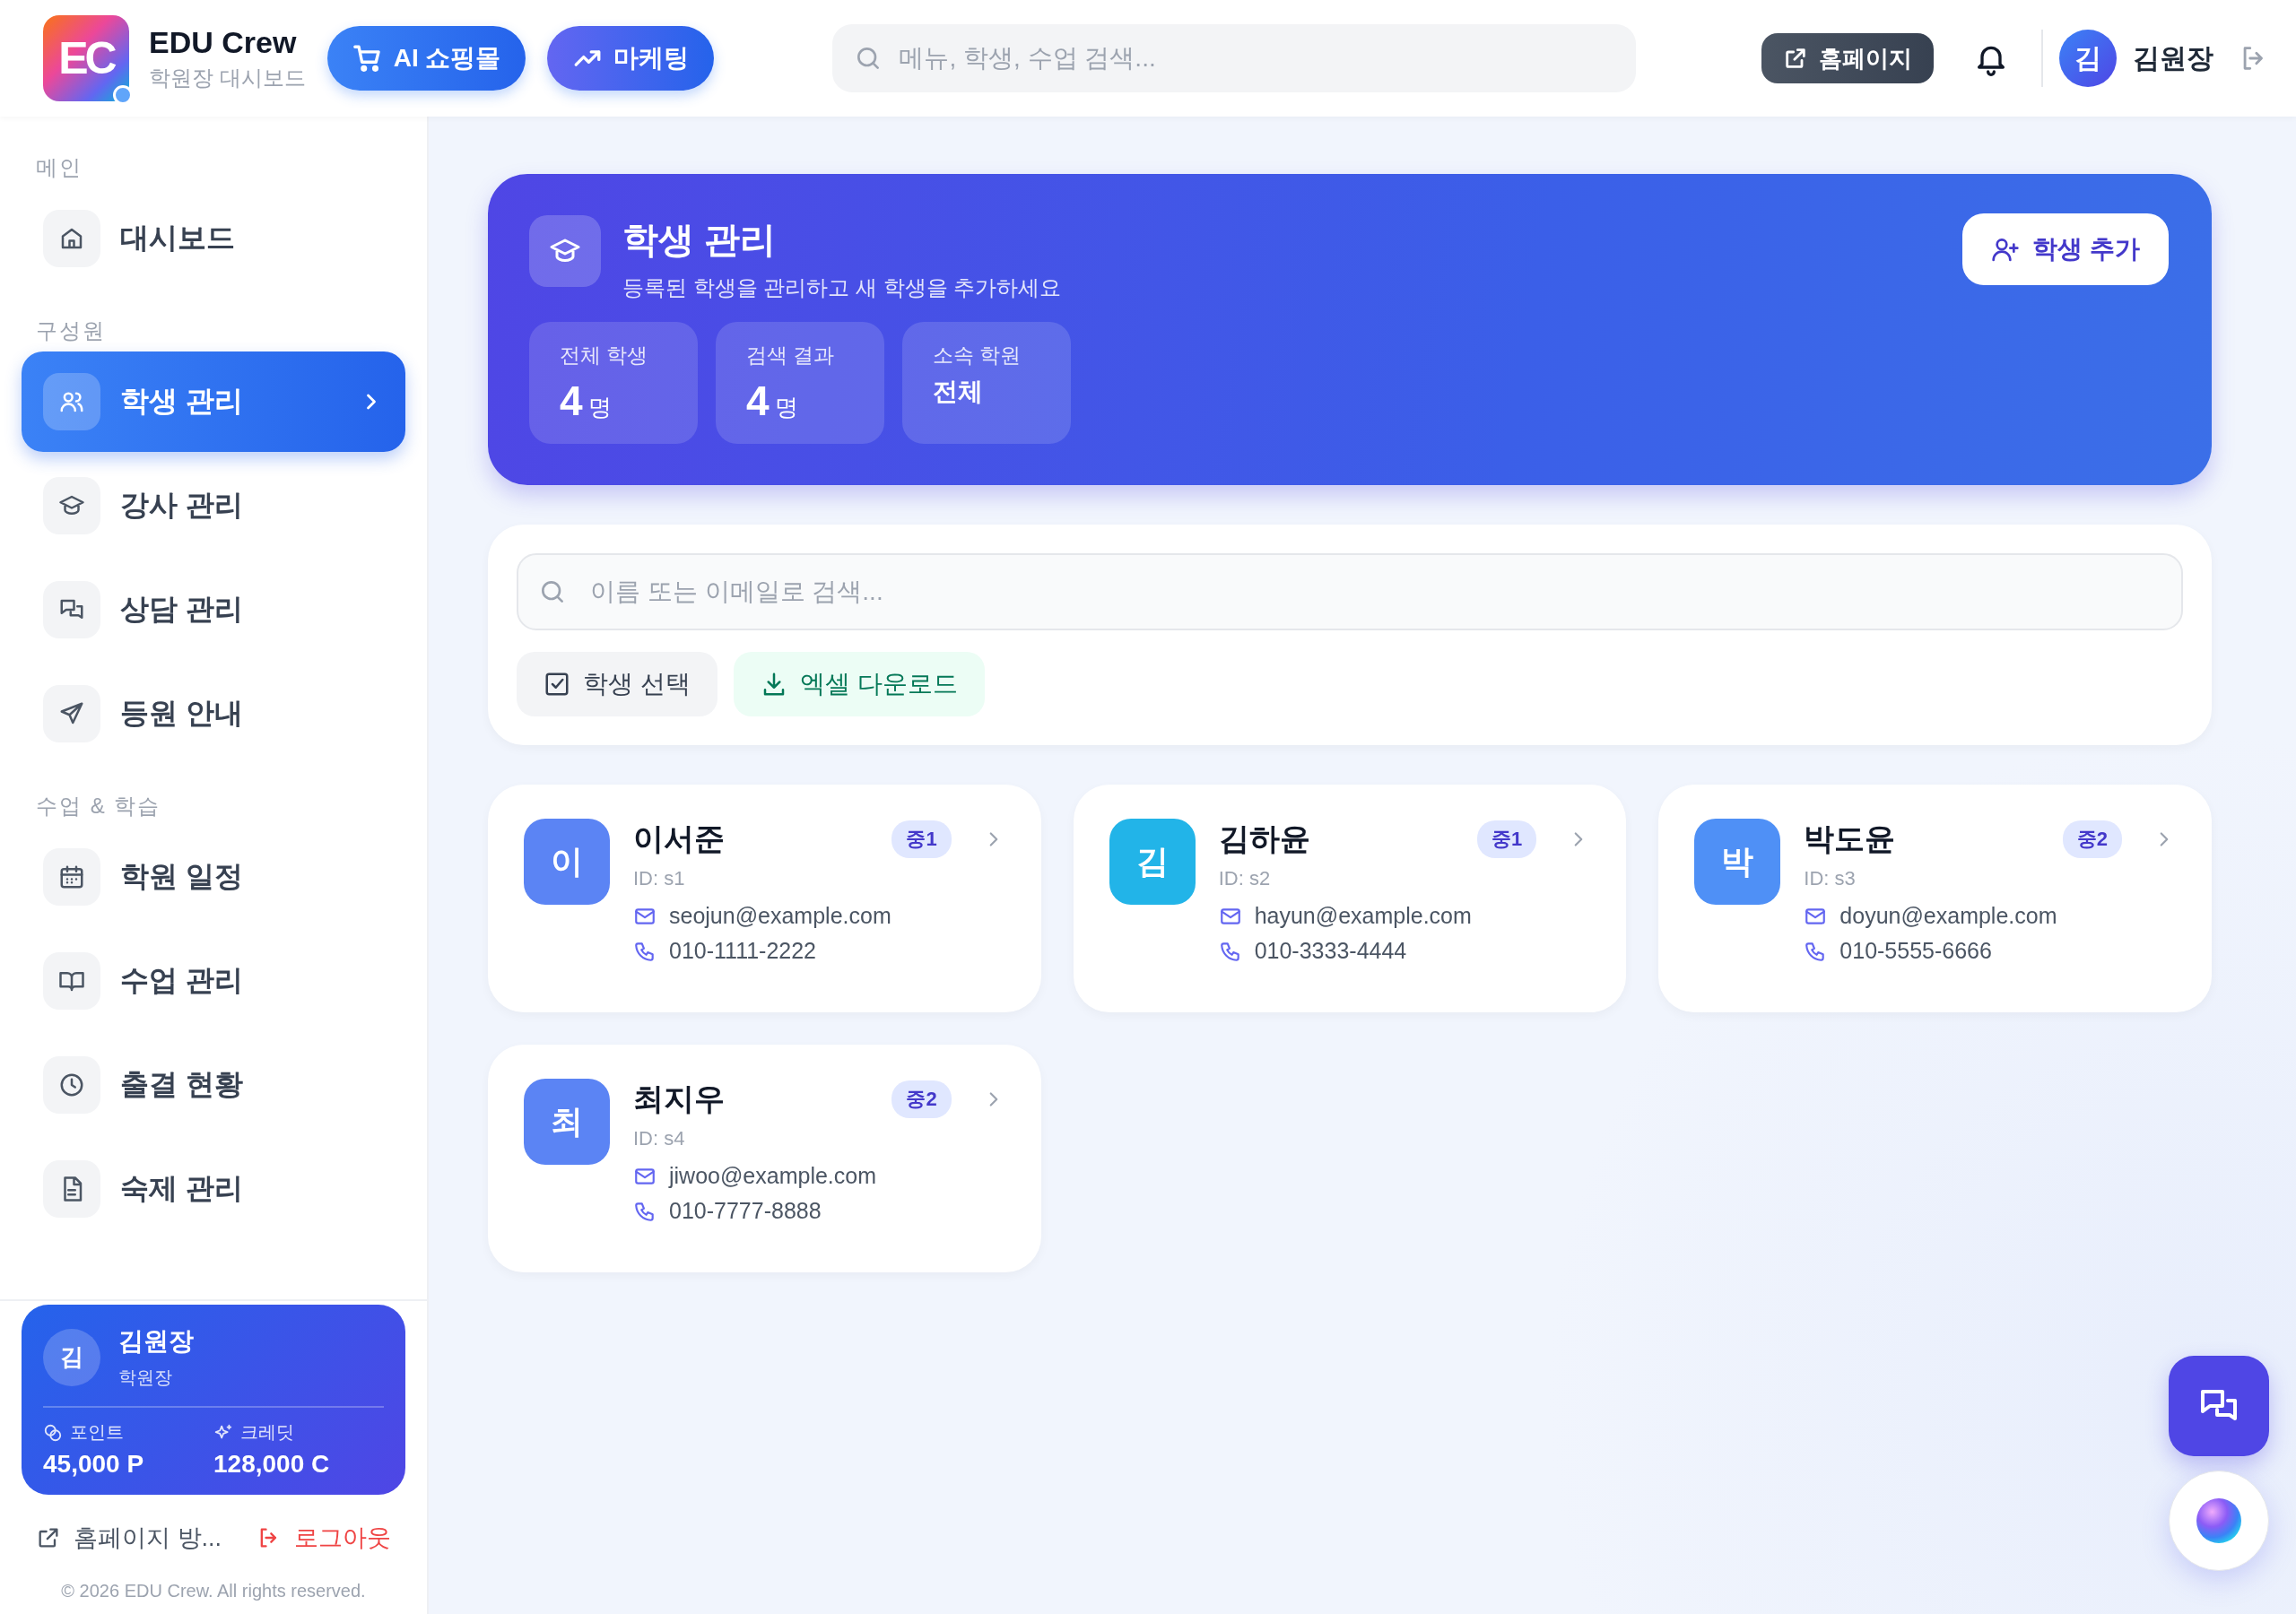  I want to click on section-label: 메인, so click(59, 167).